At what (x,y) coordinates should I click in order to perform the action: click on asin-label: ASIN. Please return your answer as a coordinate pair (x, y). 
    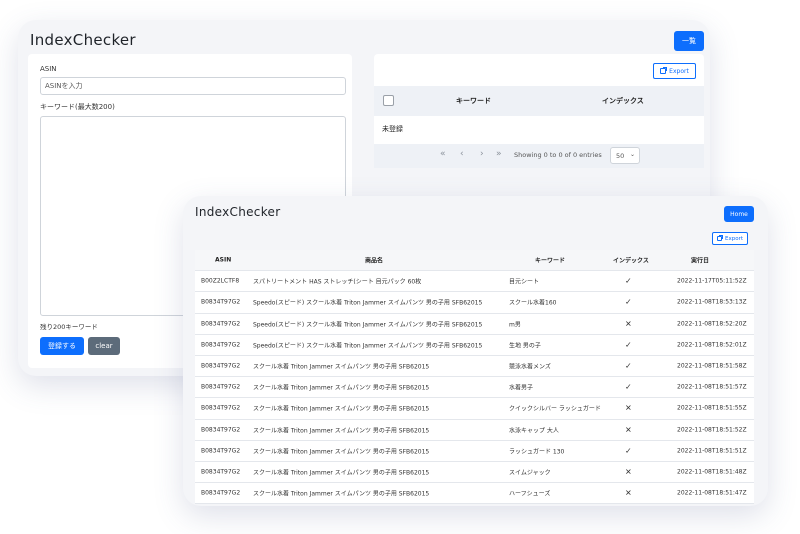
    Looking at the image, I should click on (48, 69).